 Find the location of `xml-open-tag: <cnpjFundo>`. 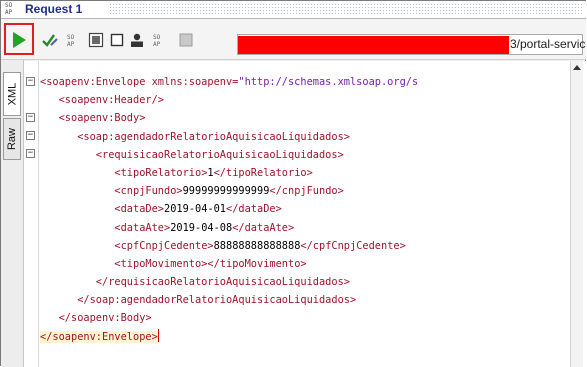

xml-open-tag: <cnpjFundo> is located at coordinates (148, 191).